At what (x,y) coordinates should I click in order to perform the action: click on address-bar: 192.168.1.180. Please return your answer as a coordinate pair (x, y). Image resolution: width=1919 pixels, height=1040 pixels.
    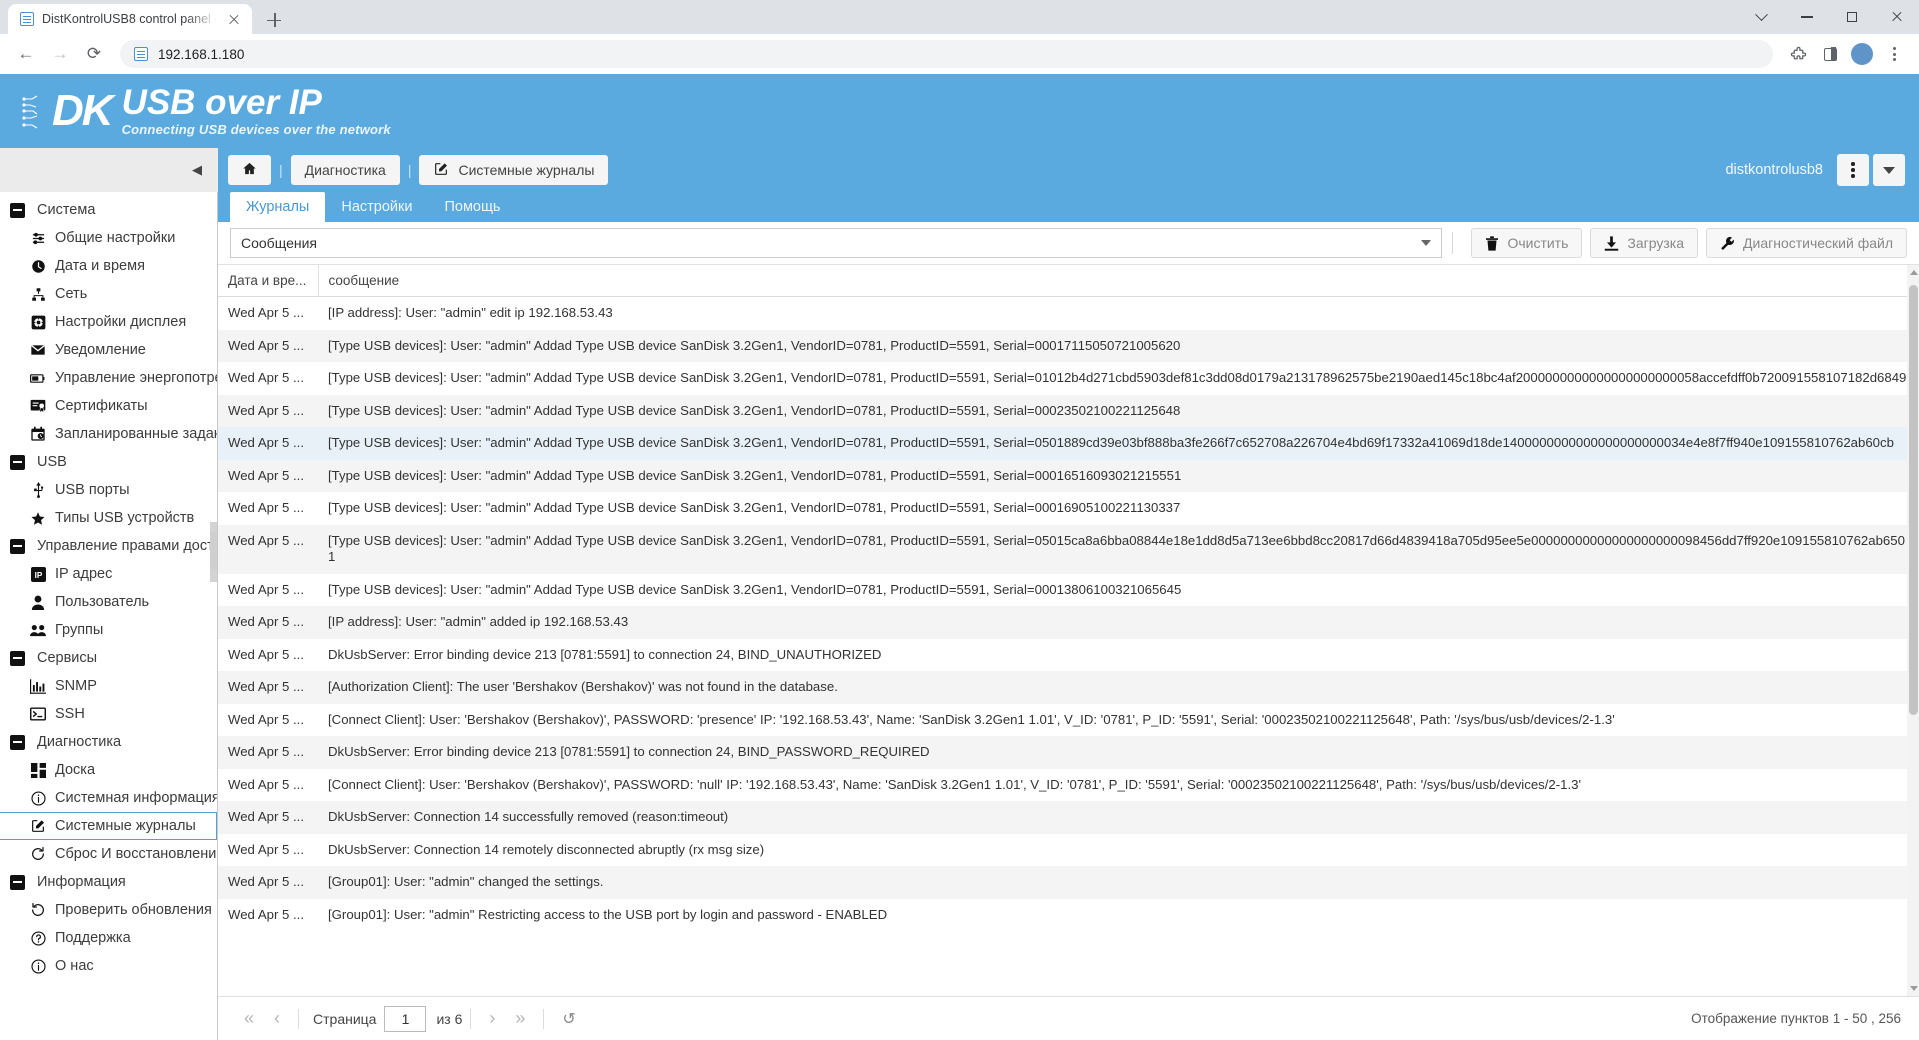
    Looking at the image, I should click on (946, 54).